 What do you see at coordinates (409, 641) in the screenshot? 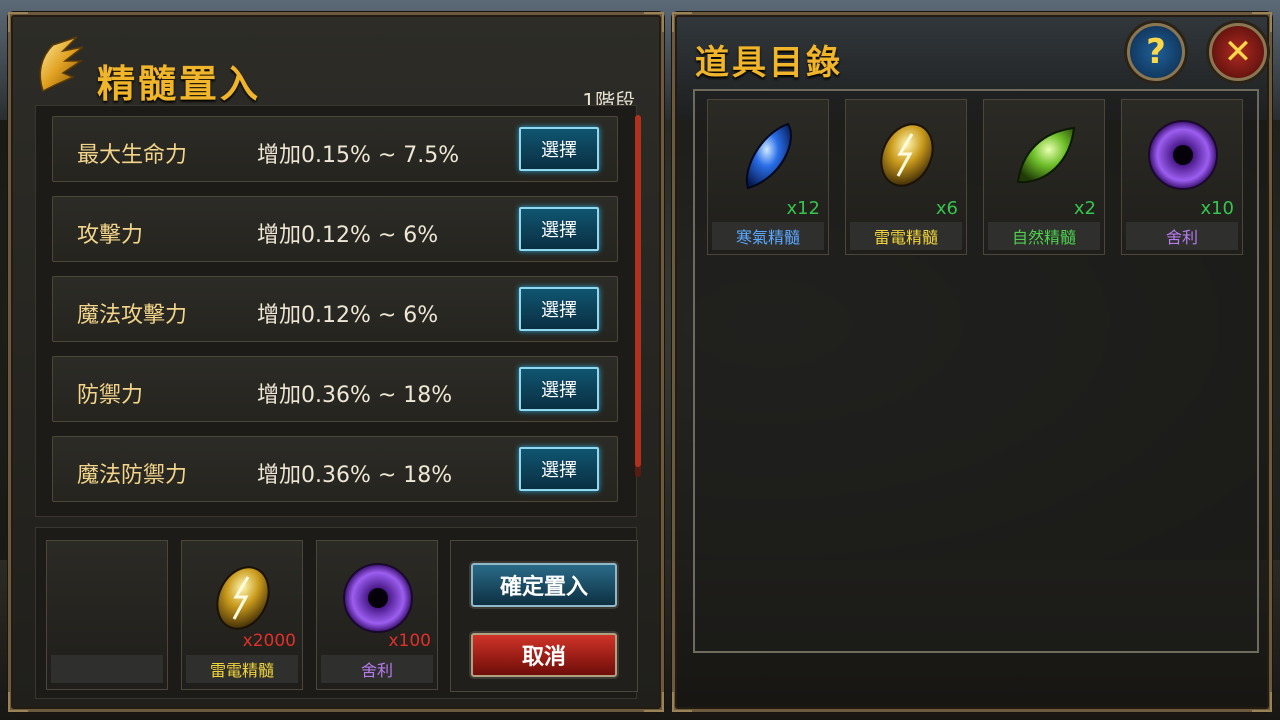
I see `slot-quantity: x100` at bounding box center [409, 641].